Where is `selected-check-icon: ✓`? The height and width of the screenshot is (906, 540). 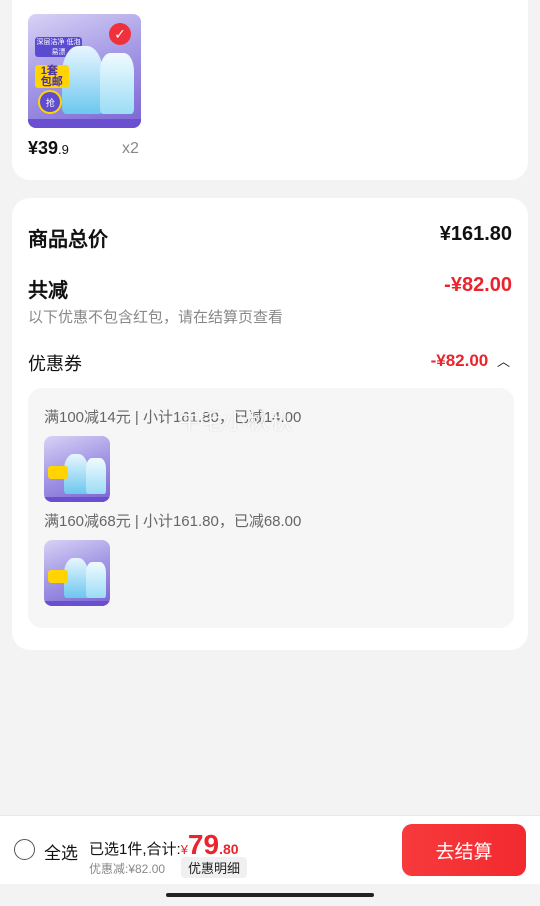
selected-check-icon: ✓ is located at coordinates (120, 34).